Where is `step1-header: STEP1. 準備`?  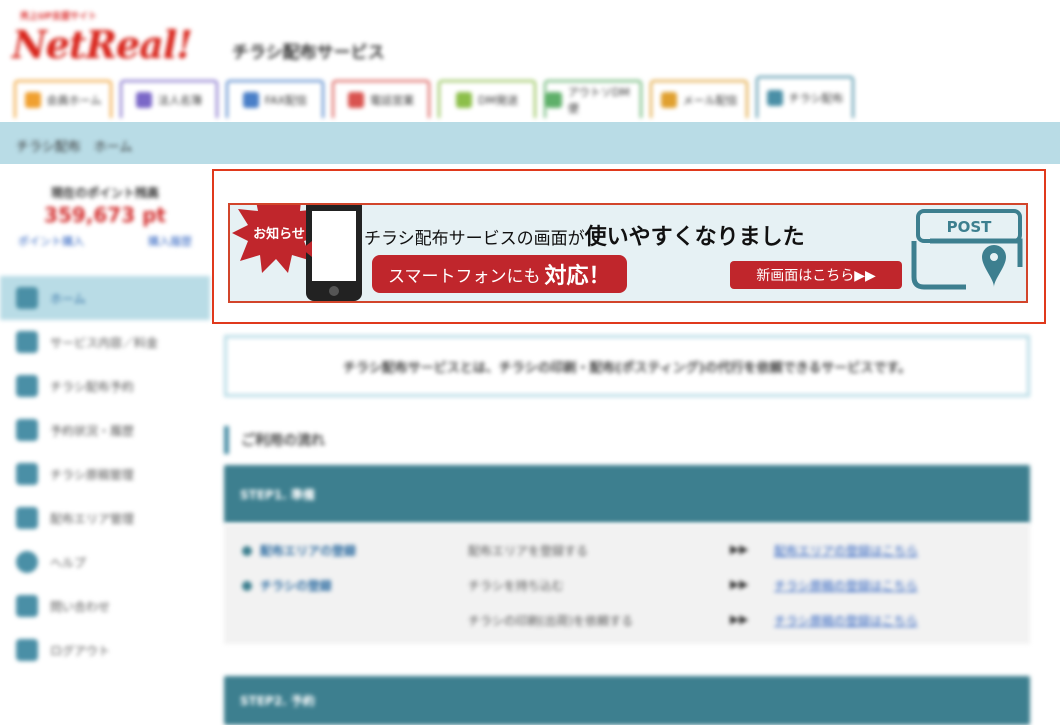
step1-header: STEP1. 準備 is located at coordinates (627, 494).